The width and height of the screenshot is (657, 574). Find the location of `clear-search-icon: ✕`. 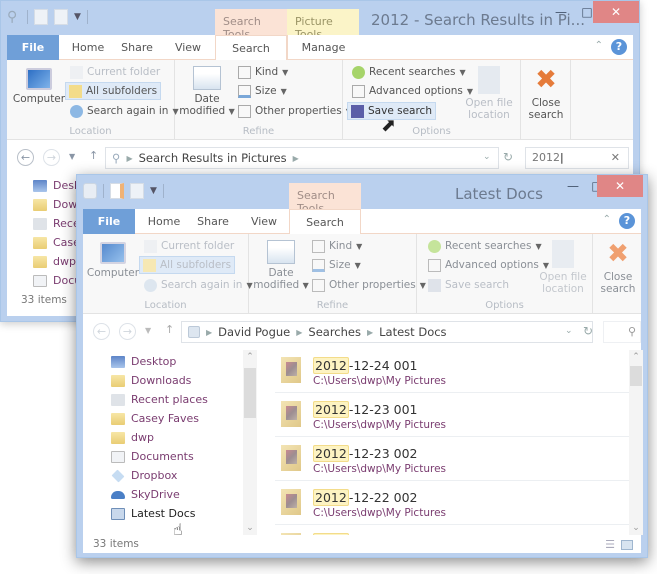

clear-search-icon: ✕ is located at coordinates (615, 157).